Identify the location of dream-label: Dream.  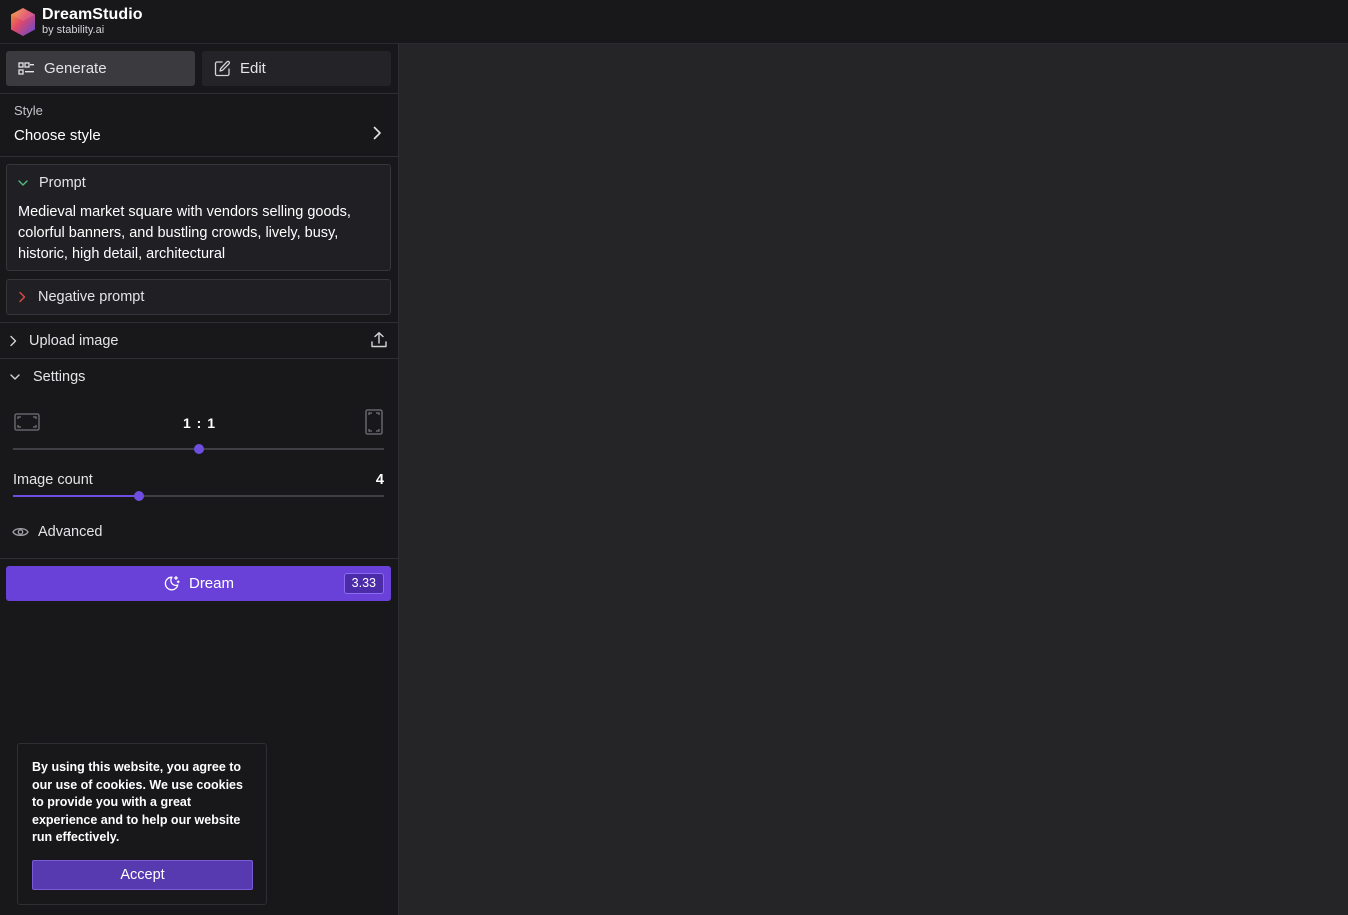
(211, 583).